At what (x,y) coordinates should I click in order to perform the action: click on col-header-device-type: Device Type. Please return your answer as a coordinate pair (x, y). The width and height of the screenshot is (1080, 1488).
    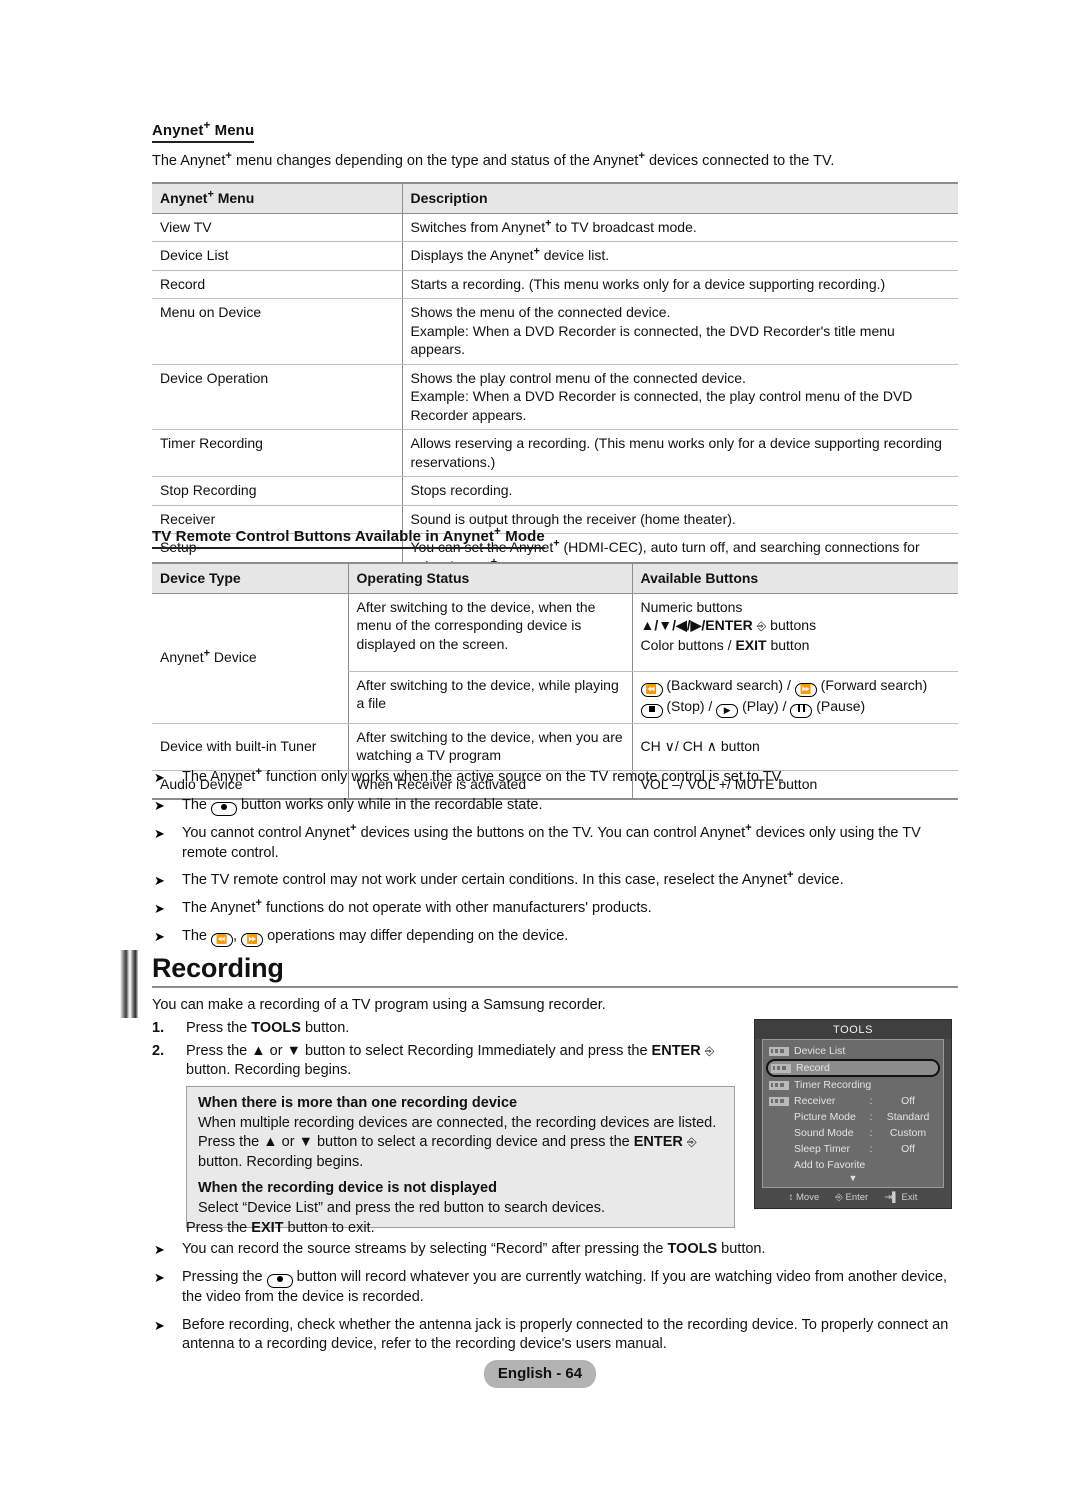
    Looking at the image, I should click on (250, 578).